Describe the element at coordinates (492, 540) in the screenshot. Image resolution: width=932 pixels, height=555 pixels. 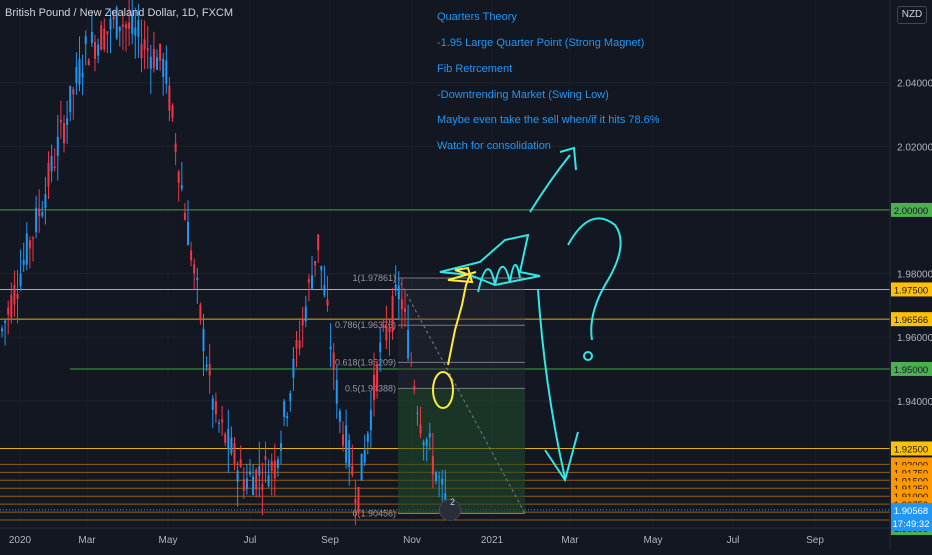
I see `x-tick-label: 2021` at that location.